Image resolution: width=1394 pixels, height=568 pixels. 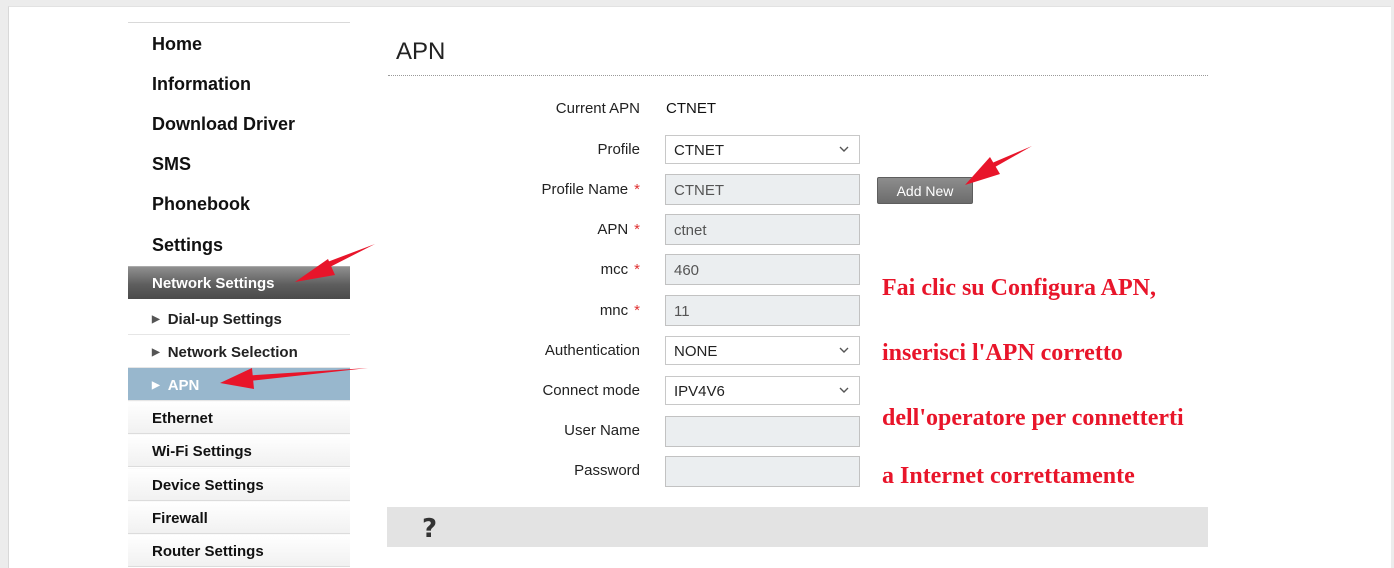 I want to click on arrow-to-network-settings, so click(x=335, y=263).